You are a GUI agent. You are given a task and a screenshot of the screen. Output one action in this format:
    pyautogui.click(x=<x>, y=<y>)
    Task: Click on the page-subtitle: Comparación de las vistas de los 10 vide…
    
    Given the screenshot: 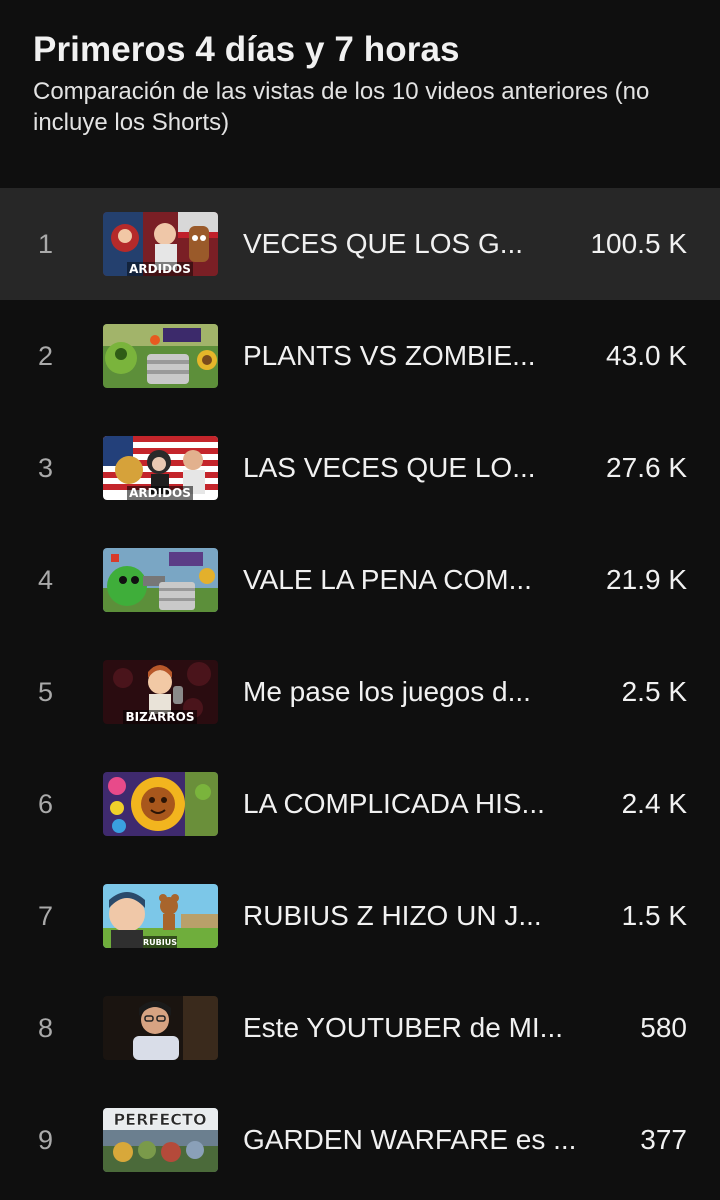 What is the action you would take?
    pyautogui.click(x=341, y=107)
    